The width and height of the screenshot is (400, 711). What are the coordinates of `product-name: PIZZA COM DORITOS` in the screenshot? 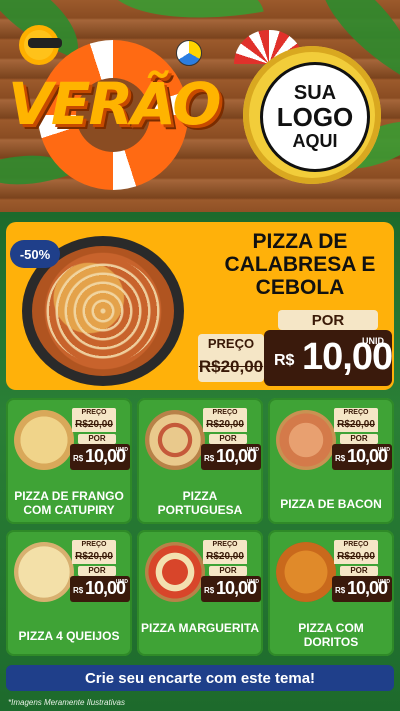 It's located at (331, 635).